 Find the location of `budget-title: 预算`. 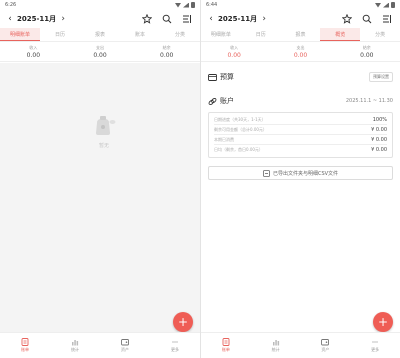

budget-title: 预算 is located at coordinates (227, 77).